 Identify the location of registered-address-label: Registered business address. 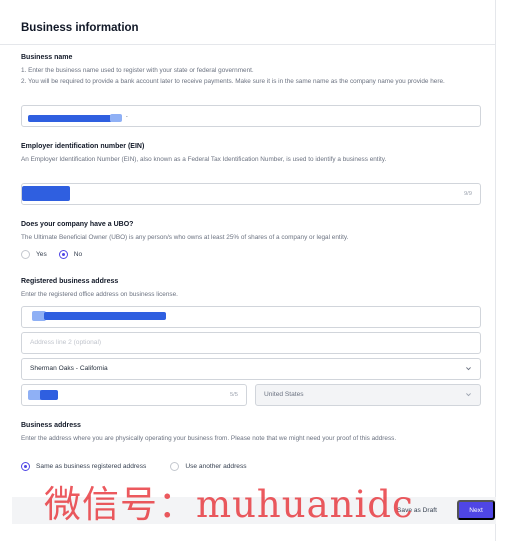
(70, 281).